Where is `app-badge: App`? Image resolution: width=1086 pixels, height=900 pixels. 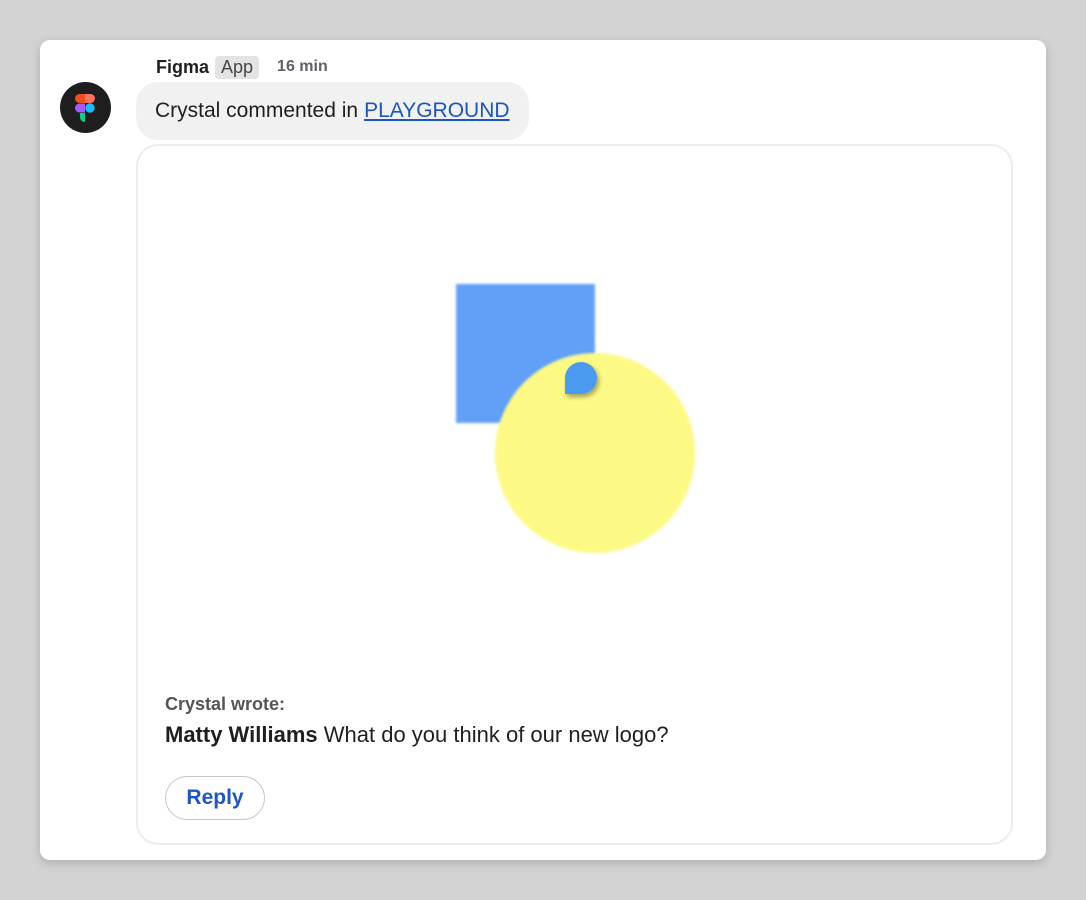 app-badge: App is located at coordinates (237, 67).